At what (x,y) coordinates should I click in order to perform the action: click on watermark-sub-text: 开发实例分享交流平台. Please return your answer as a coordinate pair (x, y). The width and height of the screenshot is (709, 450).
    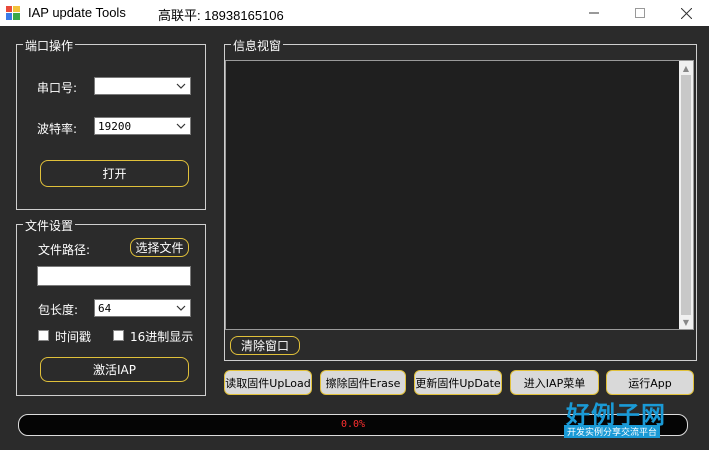
    Looking at the image, I should click on (612, 431).